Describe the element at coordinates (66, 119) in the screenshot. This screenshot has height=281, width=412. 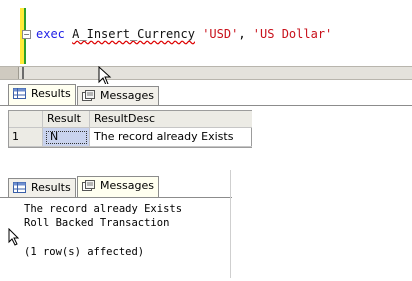
I see `column-header-result: Result` at that location.